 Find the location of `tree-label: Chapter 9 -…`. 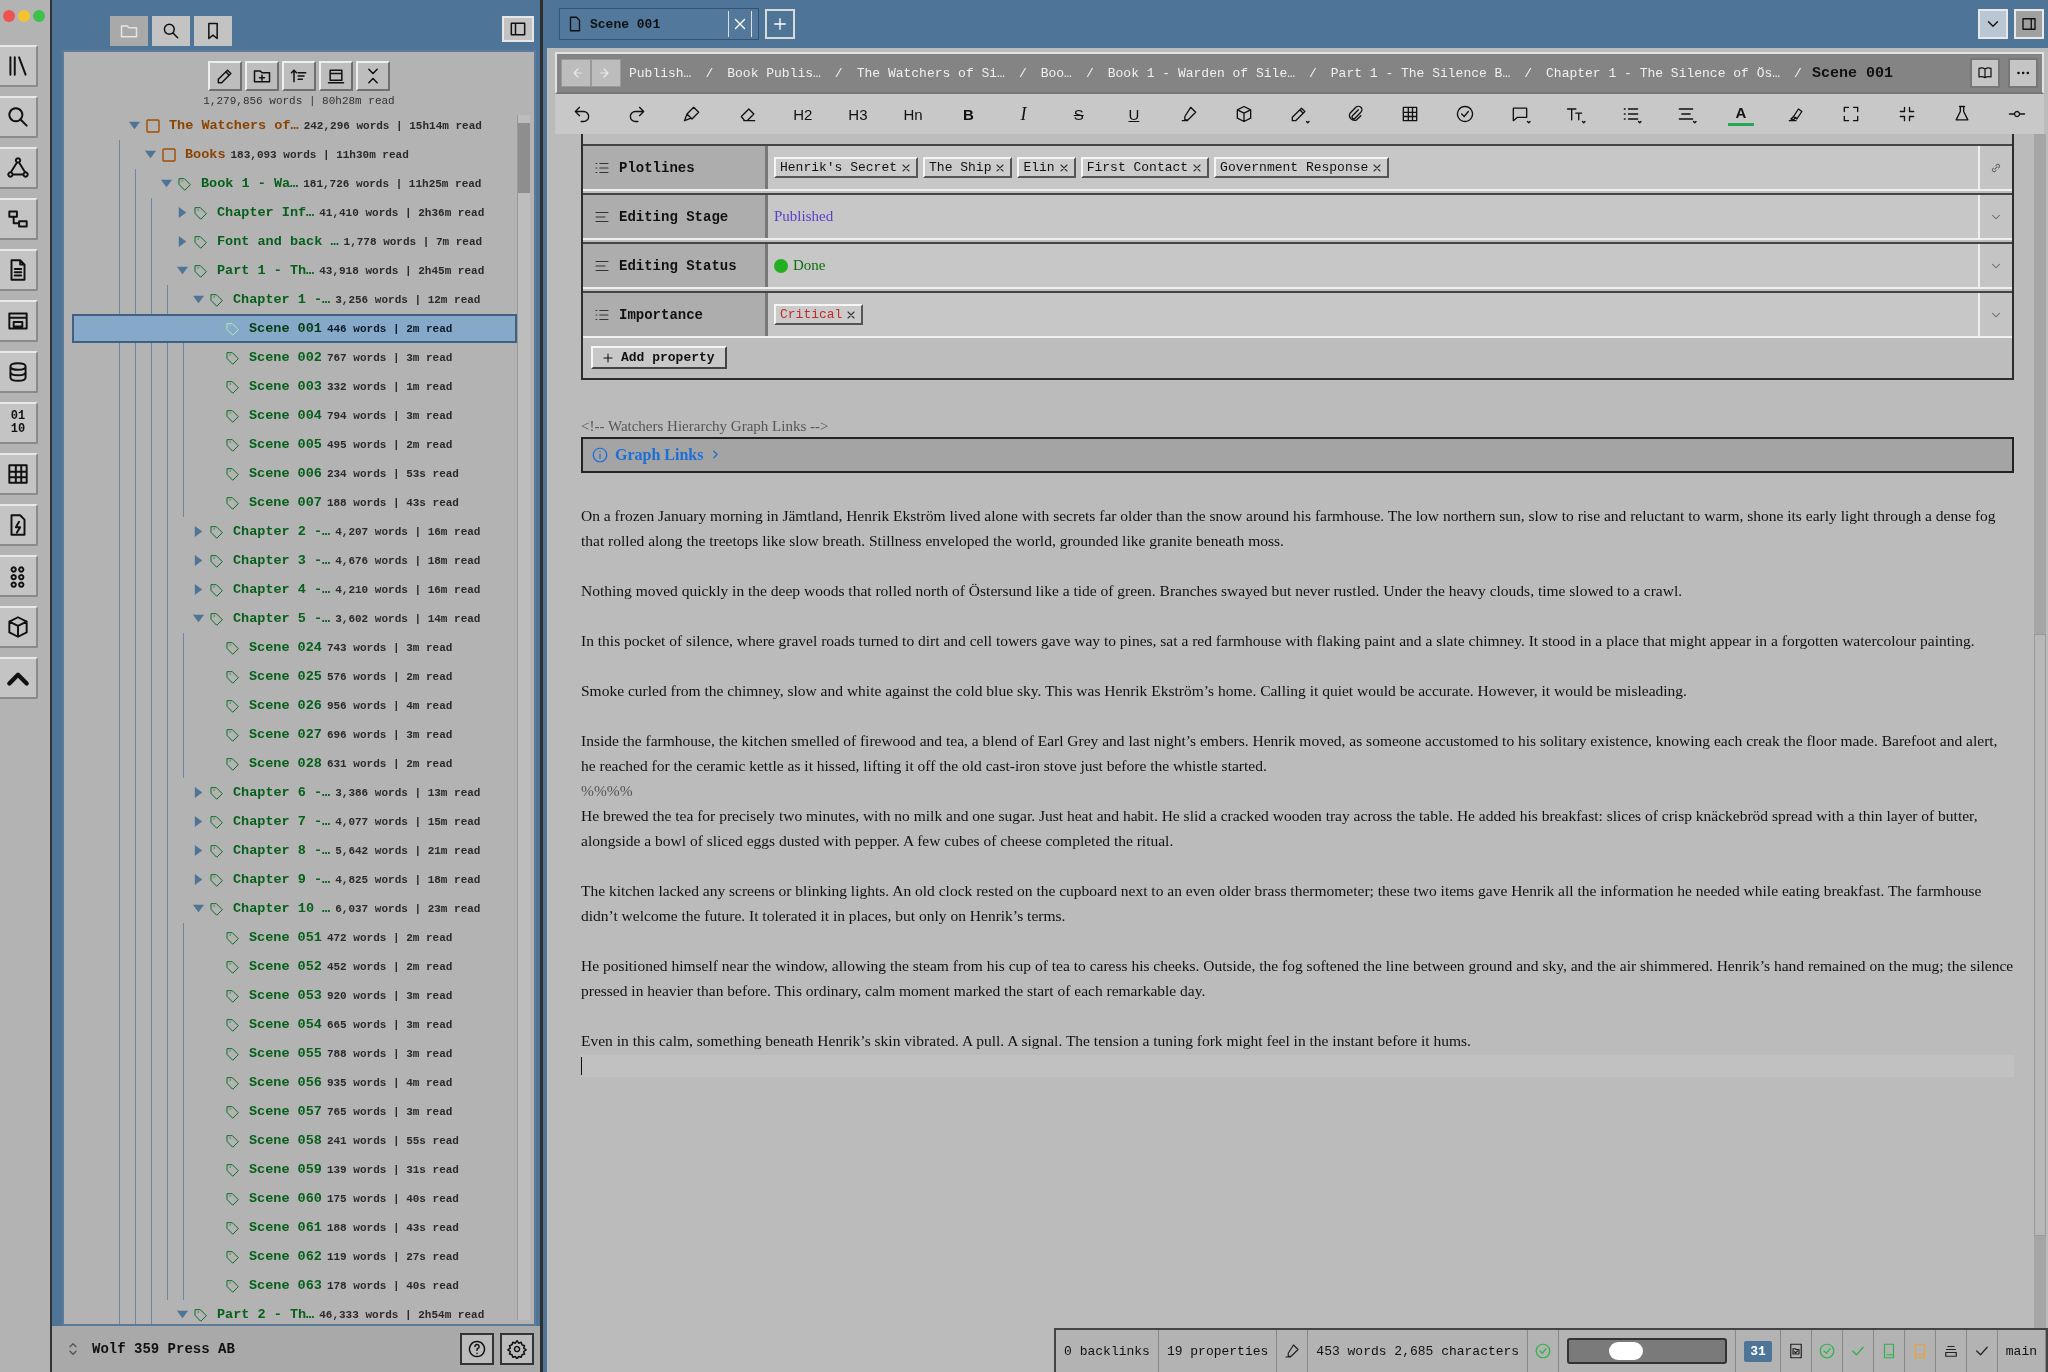

tree-label: Chapter 9 -… is located at coordinates (282, 879).